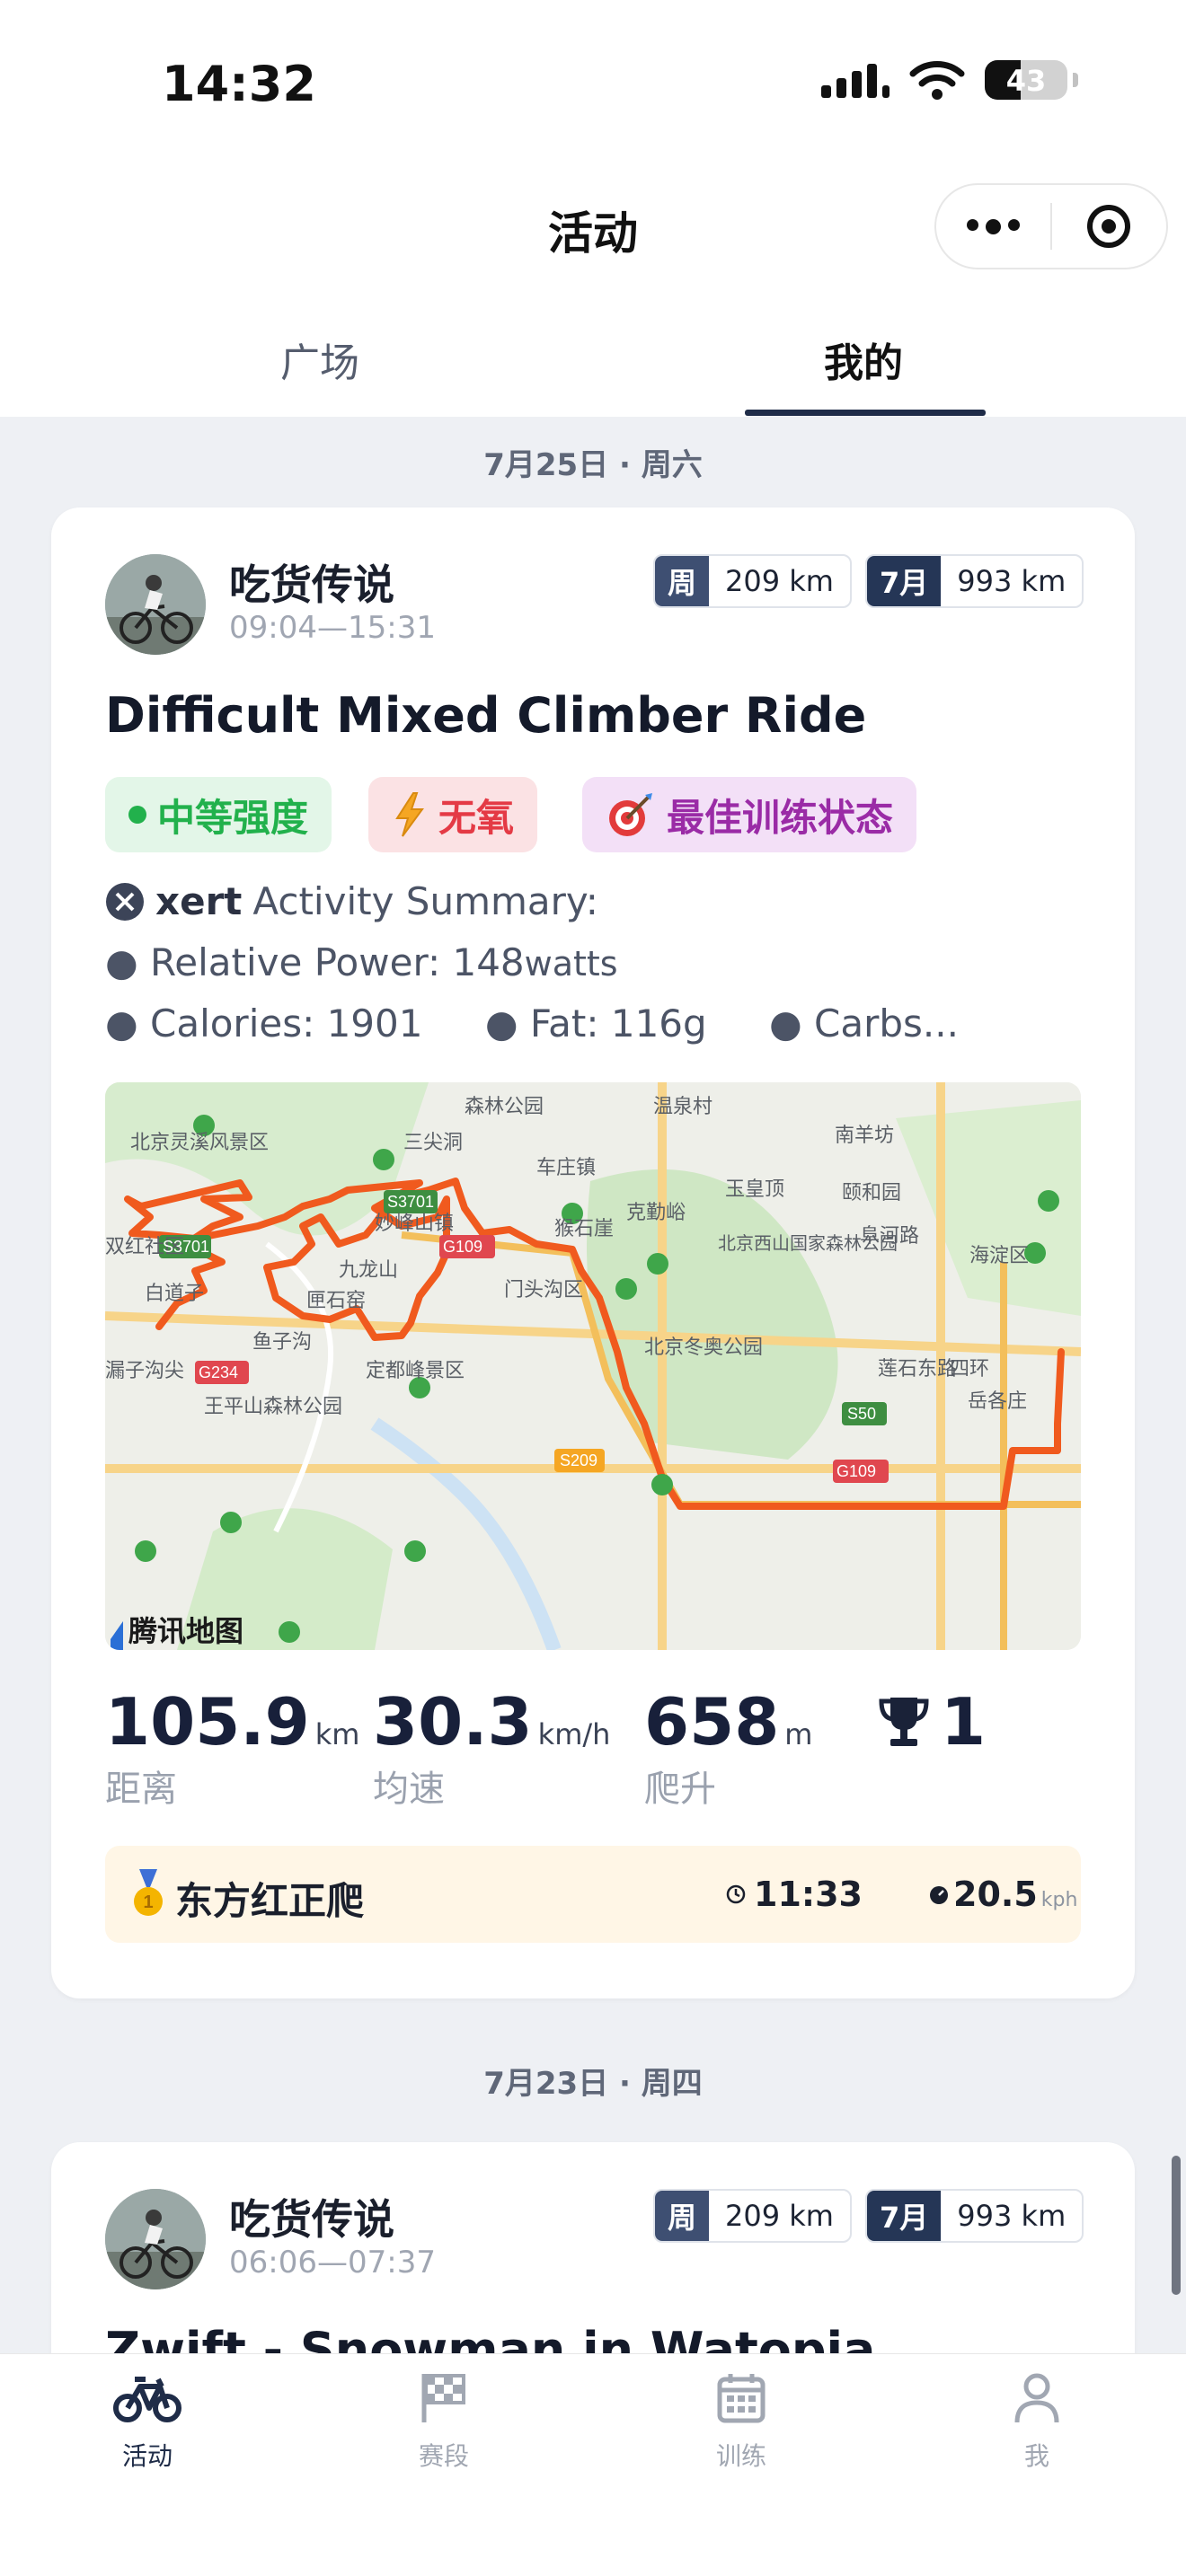  What do you see at coordinates (741, 2421) in the screenshot?
I see `nav-training: 训练` at bounding box center [741, 2421].